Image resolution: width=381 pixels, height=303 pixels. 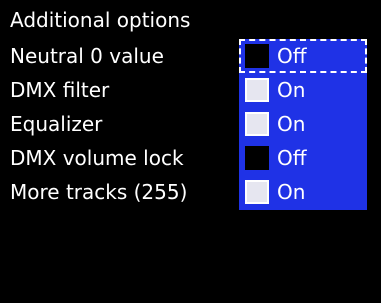 What do you see at coordinates (97, 158) in the screenshot?
I see `option-label-dmx-volume-lock: DMX volume lock` at bounding box center [97, 158].